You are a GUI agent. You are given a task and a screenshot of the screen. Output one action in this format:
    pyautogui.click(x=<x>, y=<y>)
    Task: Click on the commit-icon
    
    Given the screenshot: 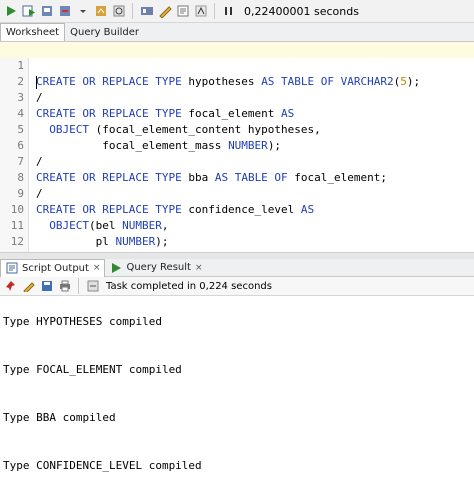 What is the action you would take?
    pyautogui.click(x=47, y=11)
    